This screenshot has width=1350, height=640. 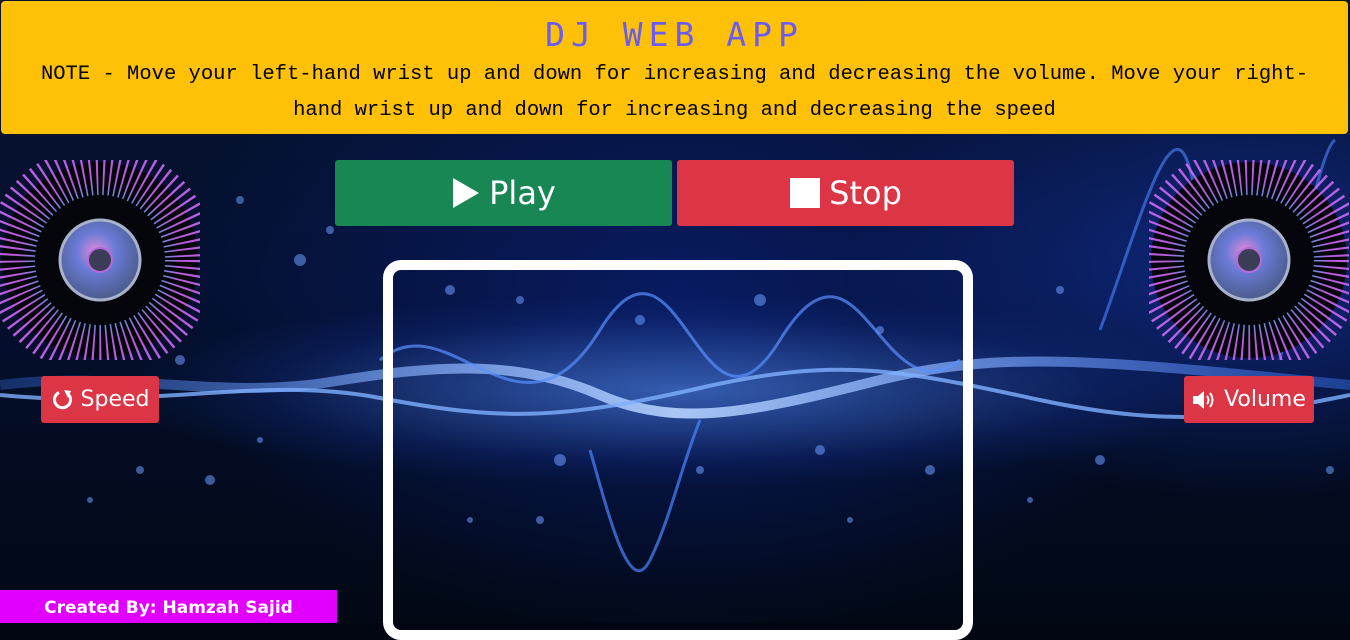 I want to click on volume-label: Volume, so click(x=1265, y=399).